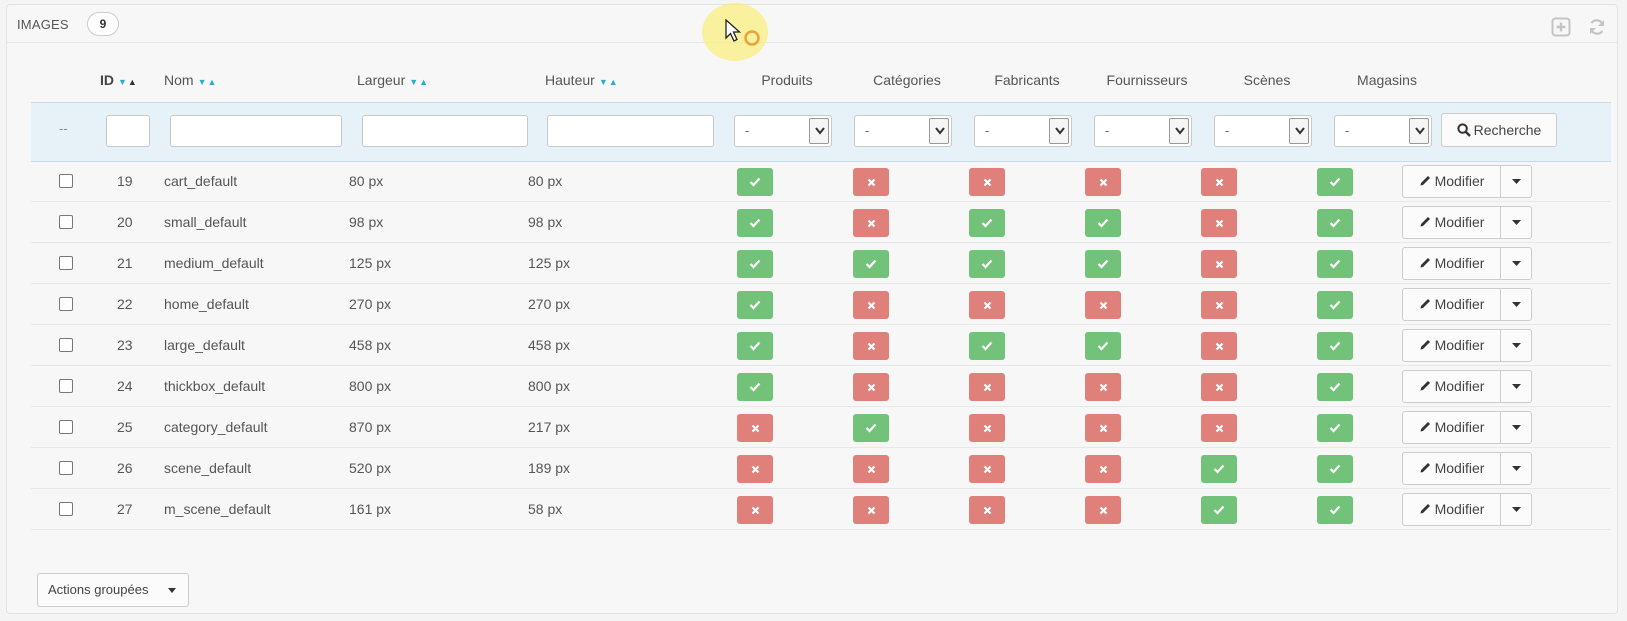  I want to click on col-header-name: Nom ▼▲, so click(190, 80).